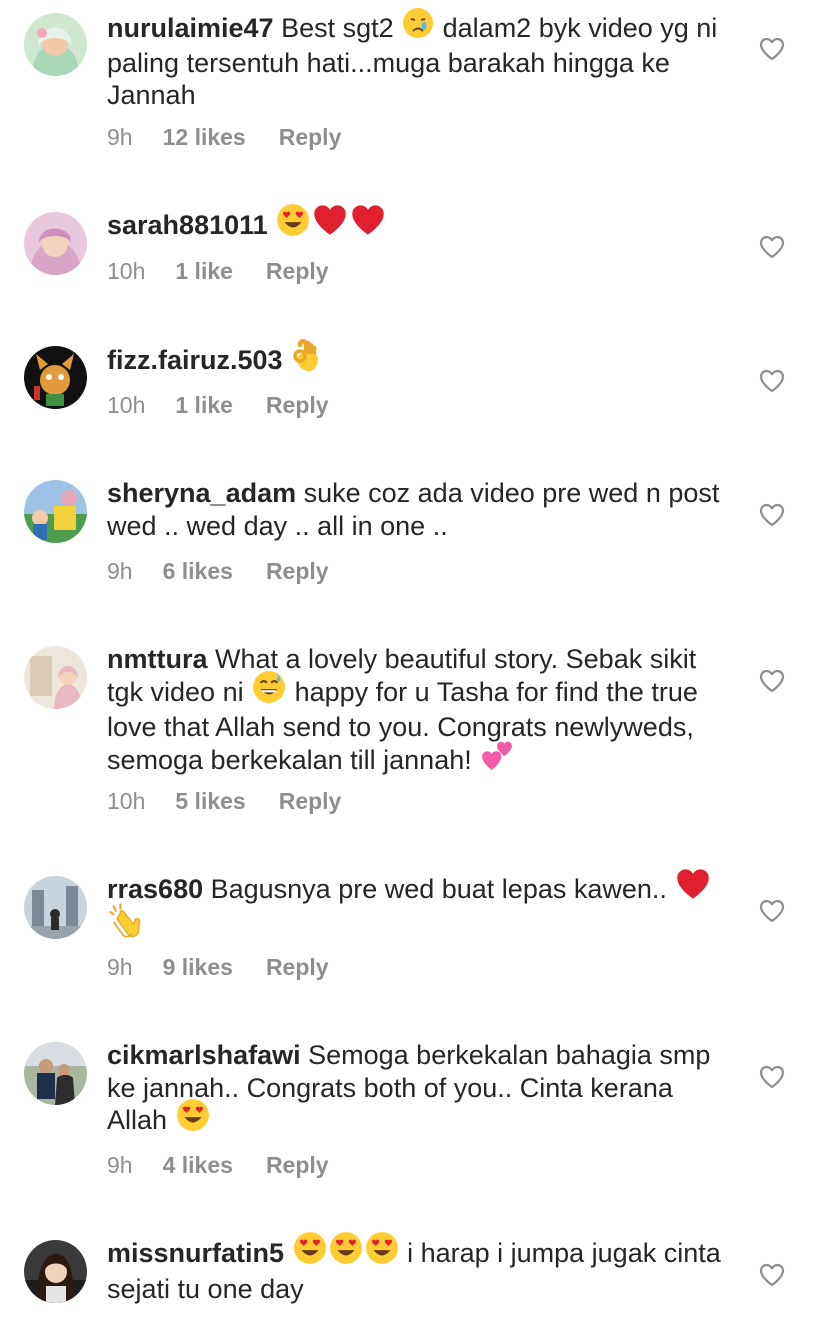  What do you see at coordinates (195, 1253) in the screenshot?
I see `username: missnurfatin5` at bounding box center [195, 1253].